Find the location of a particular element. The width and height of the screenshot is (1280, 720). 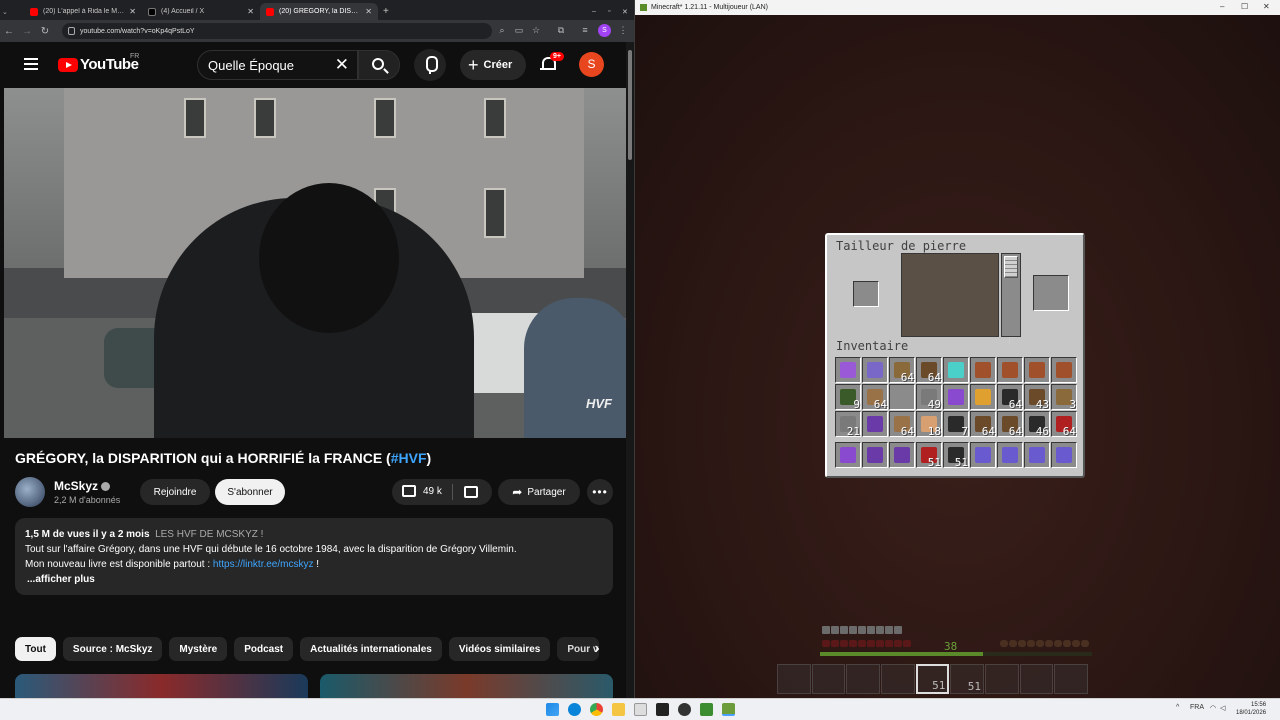

input-language: FRA is located at coordinates (1197, 707).